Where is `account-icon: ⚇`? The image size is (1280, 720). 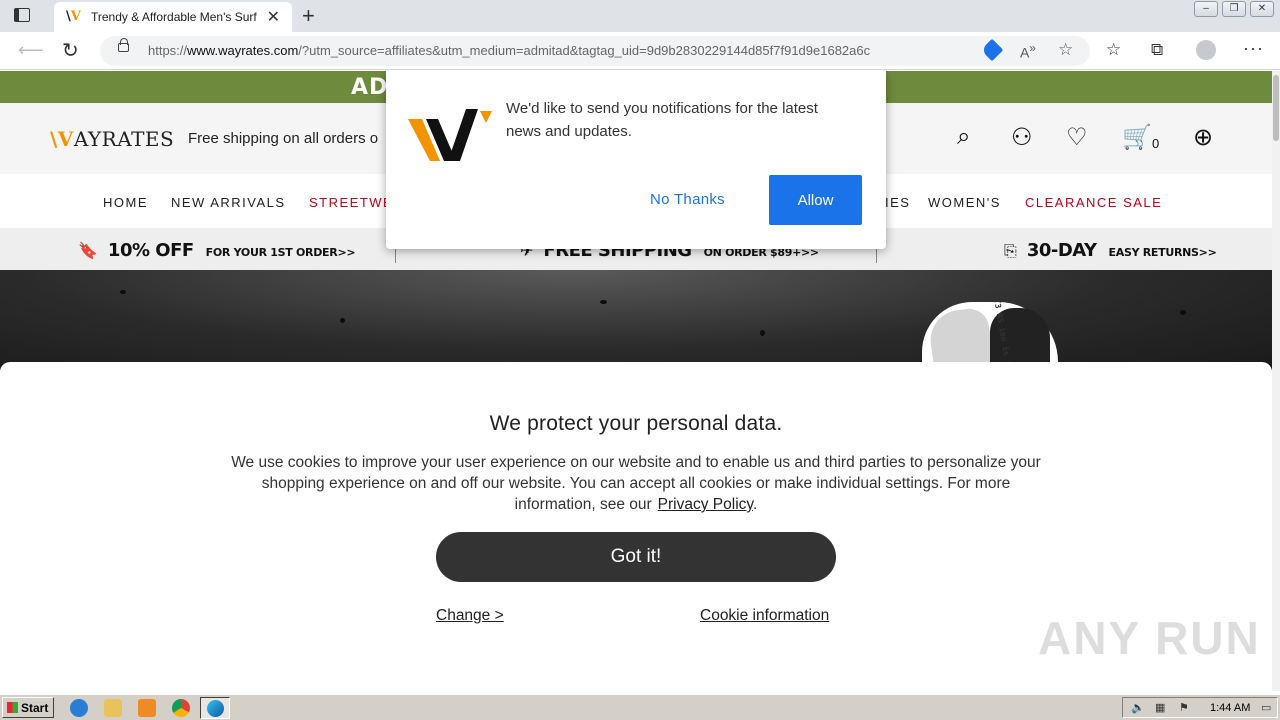
account-icon: ⚇ is located at coordinates (1022, 137).